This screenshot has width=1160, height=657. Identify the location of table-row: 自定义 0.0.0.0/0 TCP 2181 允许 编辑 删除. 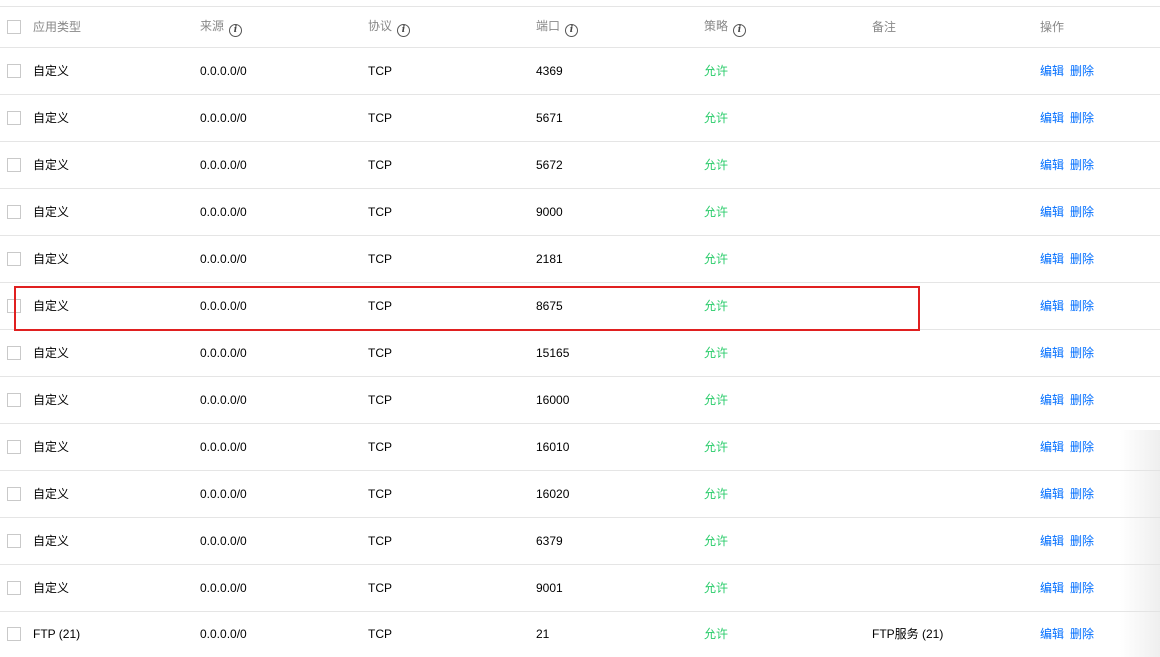
(580, 258).